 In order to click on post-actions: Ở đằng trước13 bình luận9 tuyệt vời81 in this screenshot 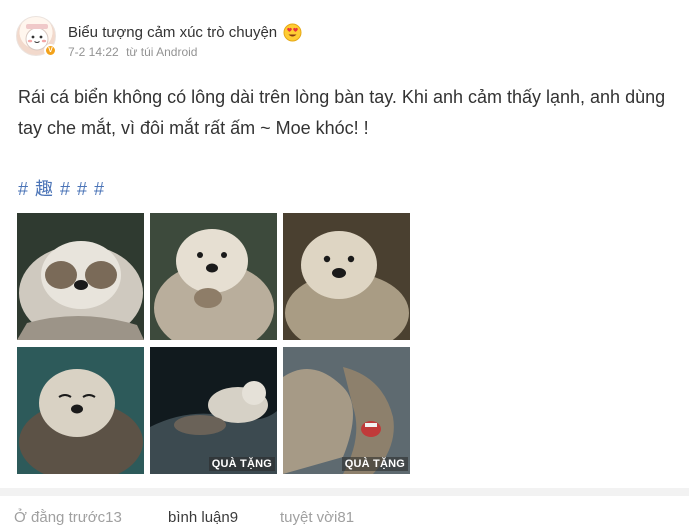, I will do `click(344, 517)`.